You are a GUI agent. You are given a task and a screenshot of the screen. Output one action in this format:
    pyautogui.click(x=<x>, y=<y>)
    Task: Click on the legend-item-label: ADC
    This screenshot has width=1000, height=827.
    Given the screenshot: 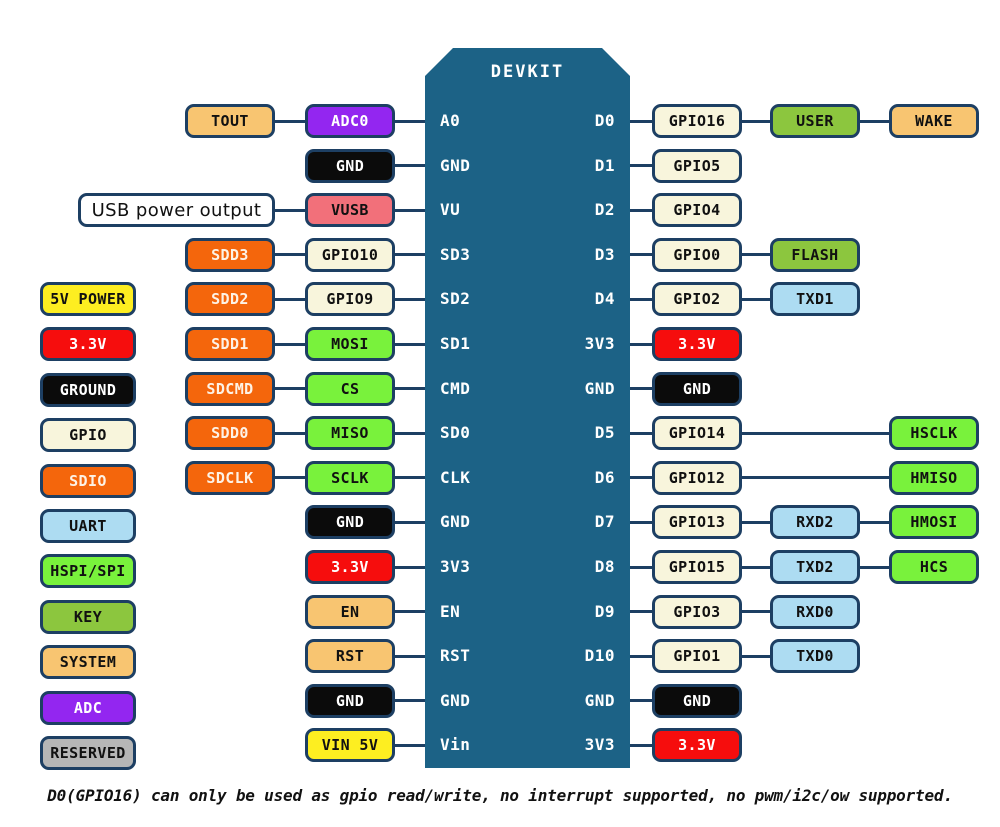 What is the action you would take?
    pyautogui.click(x=88, y=707)
    